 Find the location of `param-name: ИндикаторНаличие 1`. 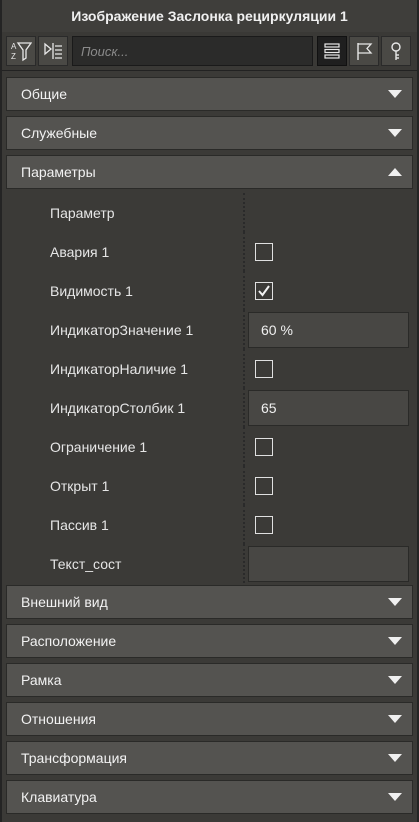

param-name: ИндикаторНаличие 1 is located at coordinates (119, 368).